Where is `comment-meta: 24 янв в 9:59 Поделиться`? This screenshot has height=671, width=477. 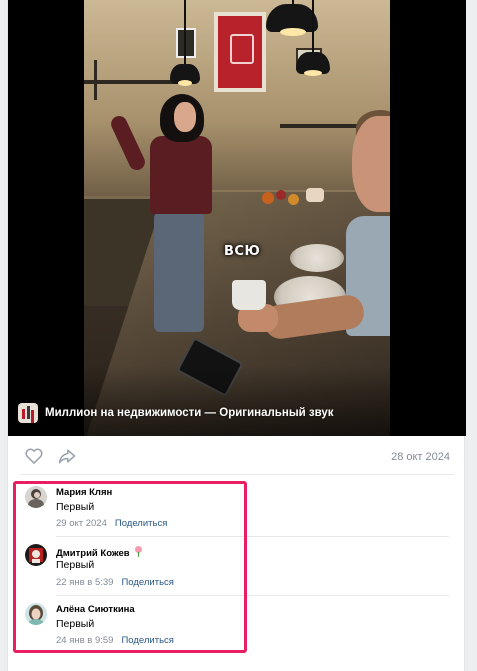
comment-meta: 24 янв в 9:59 Поделиться is located at coordinates (115, 640).